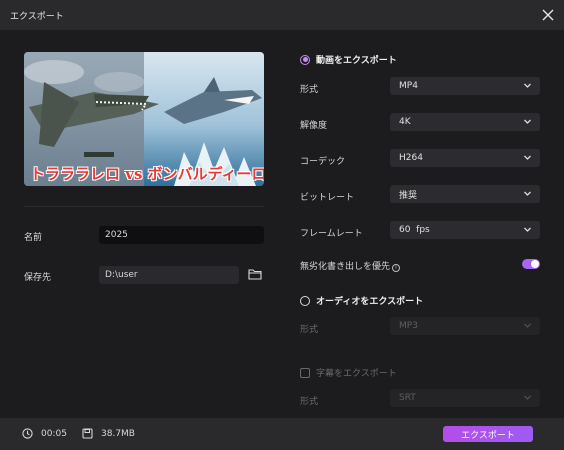 Image resolution: width=564 pixels, height=450 pixels. What do you see at coordinates (305, 300) in the screenshot?
I see `audio-radio` at bounding box center [305, 300].